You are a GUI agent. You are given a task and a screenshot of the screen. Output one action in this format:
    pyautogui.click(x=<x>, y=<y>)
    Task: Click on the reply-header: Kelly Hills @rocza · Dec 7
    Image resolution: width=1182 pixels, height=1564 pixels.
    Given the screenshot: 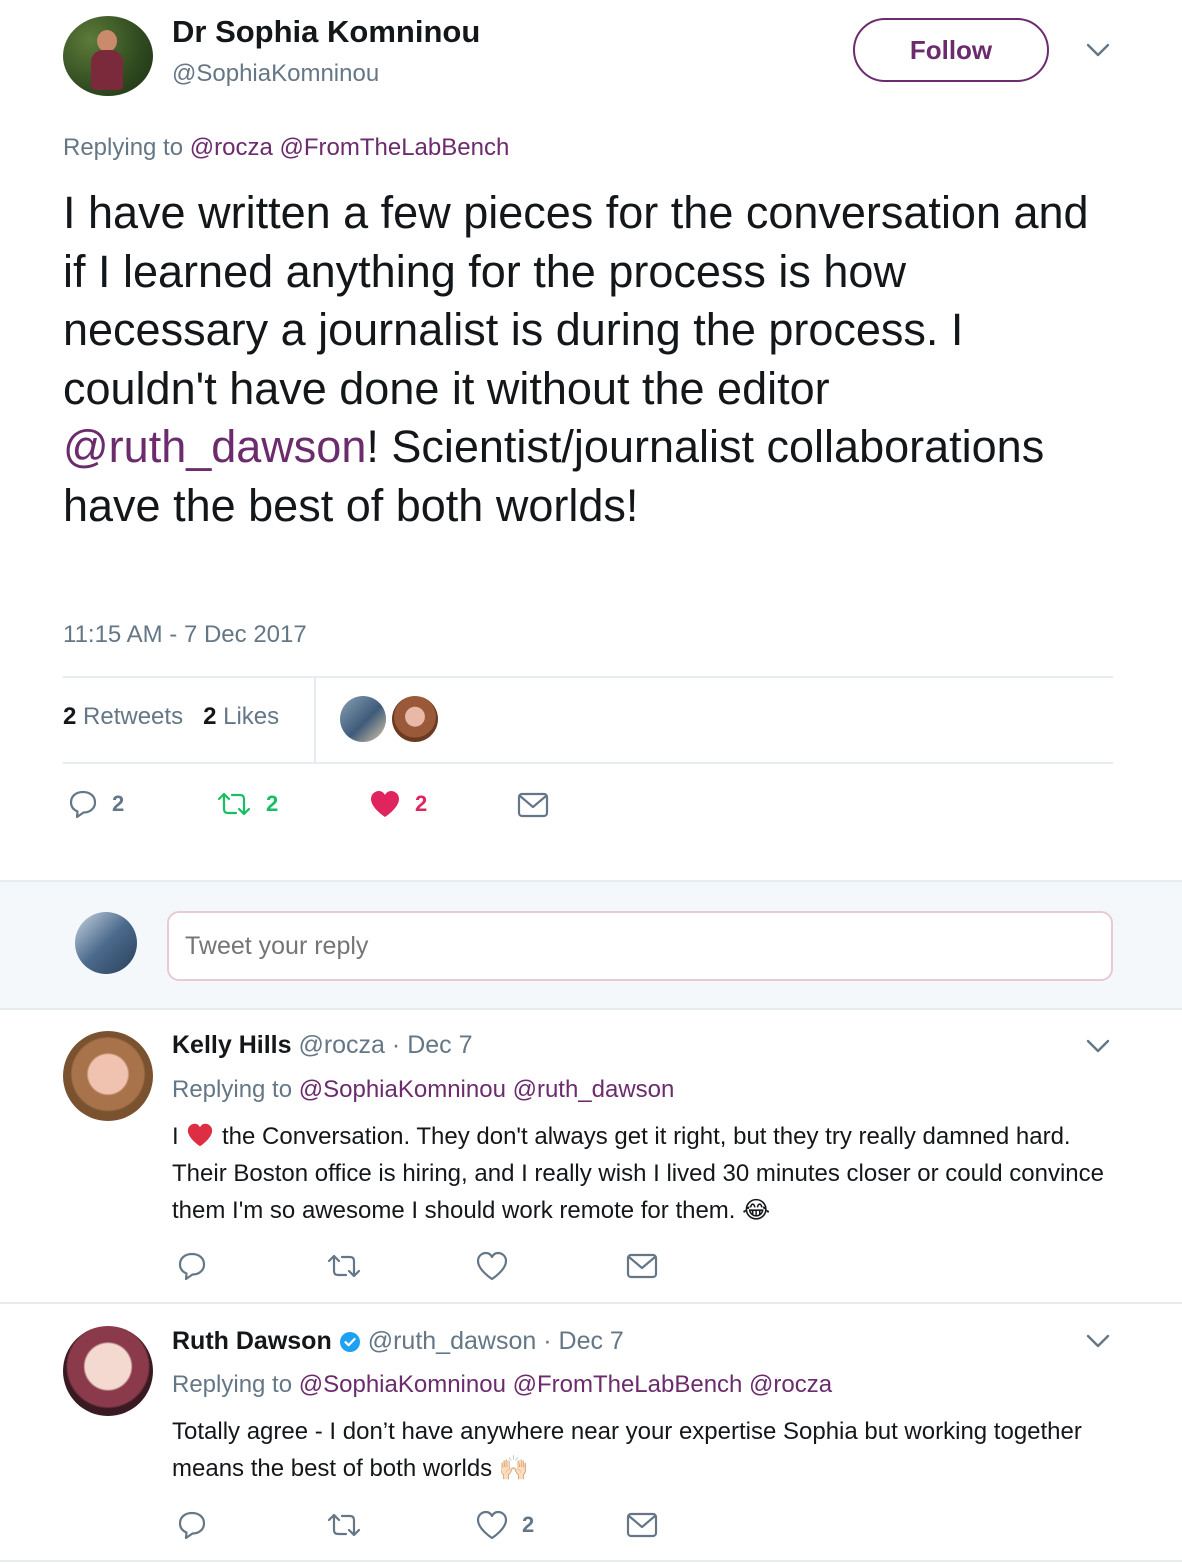 What is the action you would take?
    pyautogui.click(x=322, y=1045)
    